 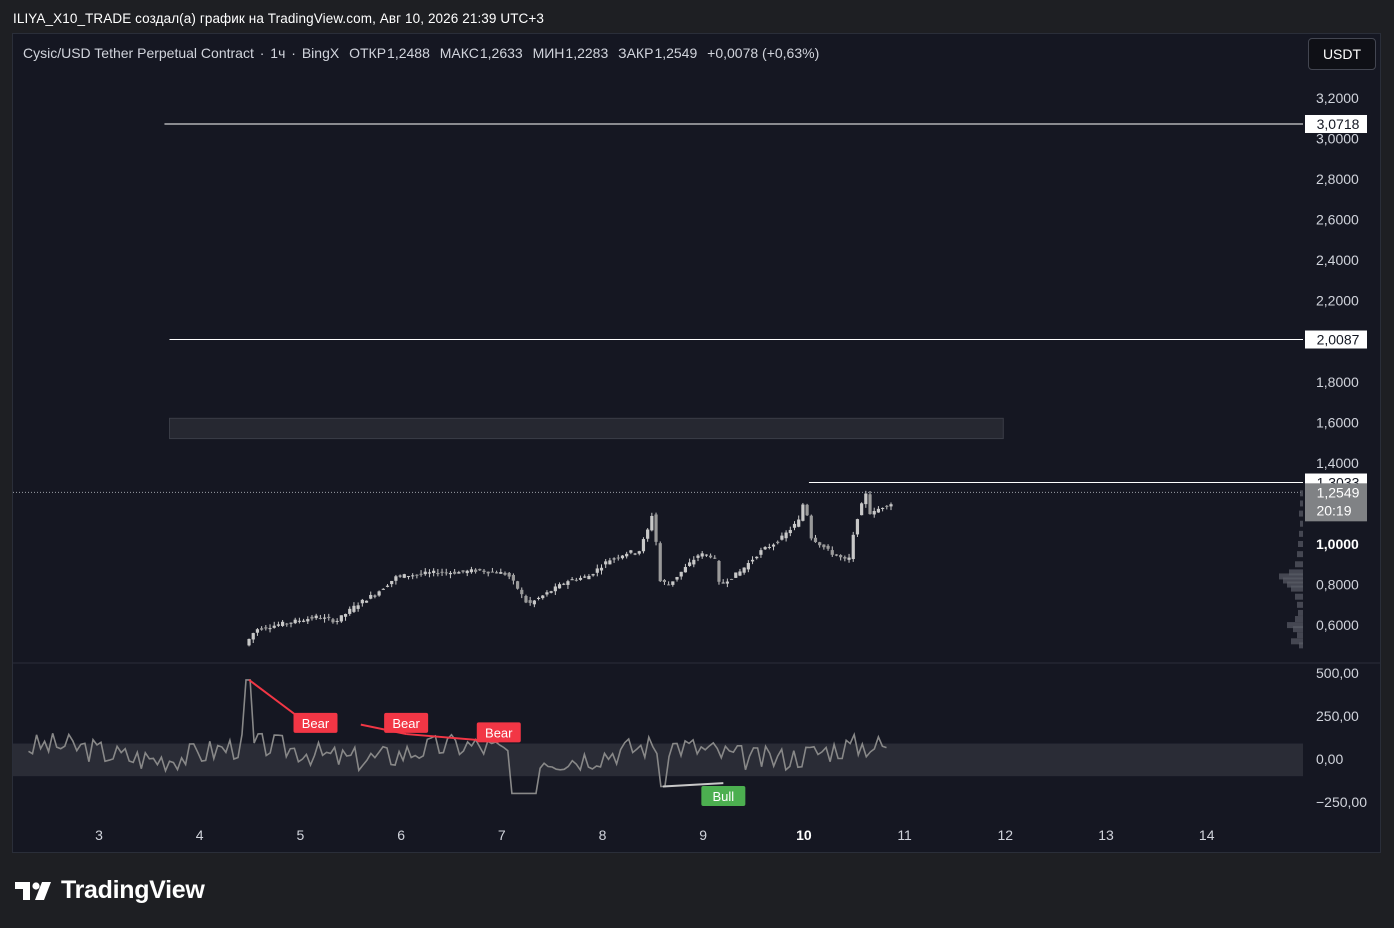 I want to click on resistance-zone, so click(x=586, y=428).